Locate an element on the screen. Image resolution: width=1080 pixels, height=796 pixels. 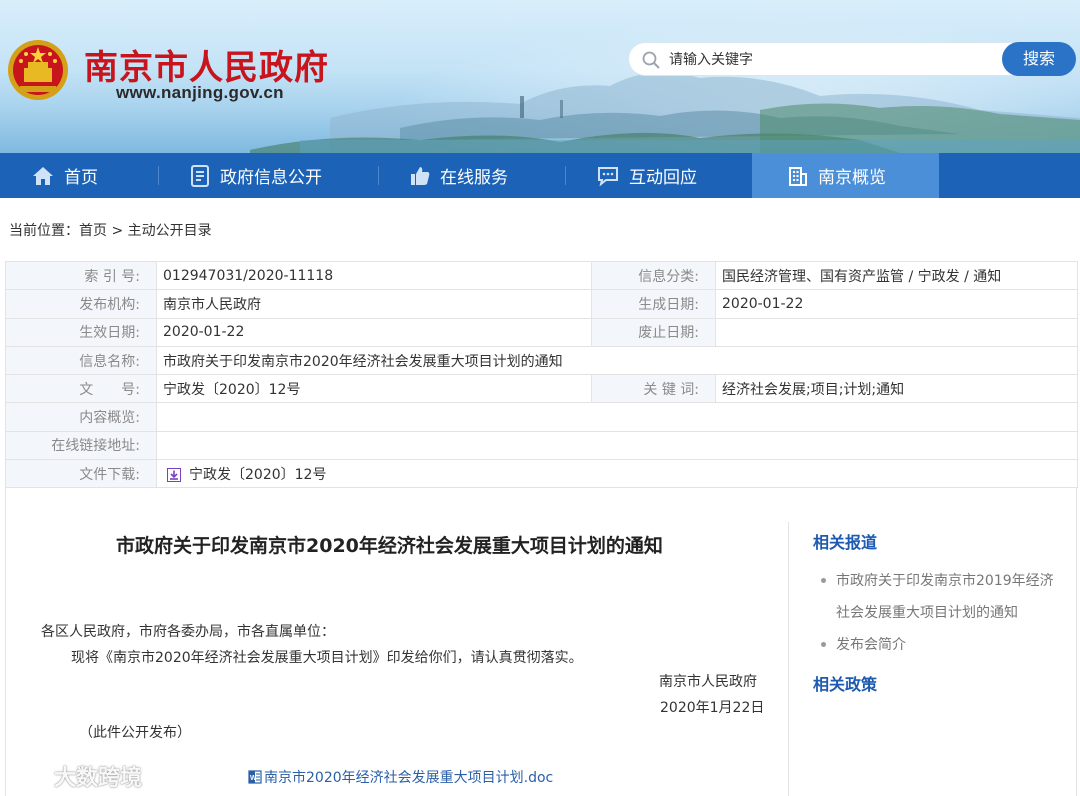
breadcrumb-prefix: 当前位置： is located at coordinates (44, 231).